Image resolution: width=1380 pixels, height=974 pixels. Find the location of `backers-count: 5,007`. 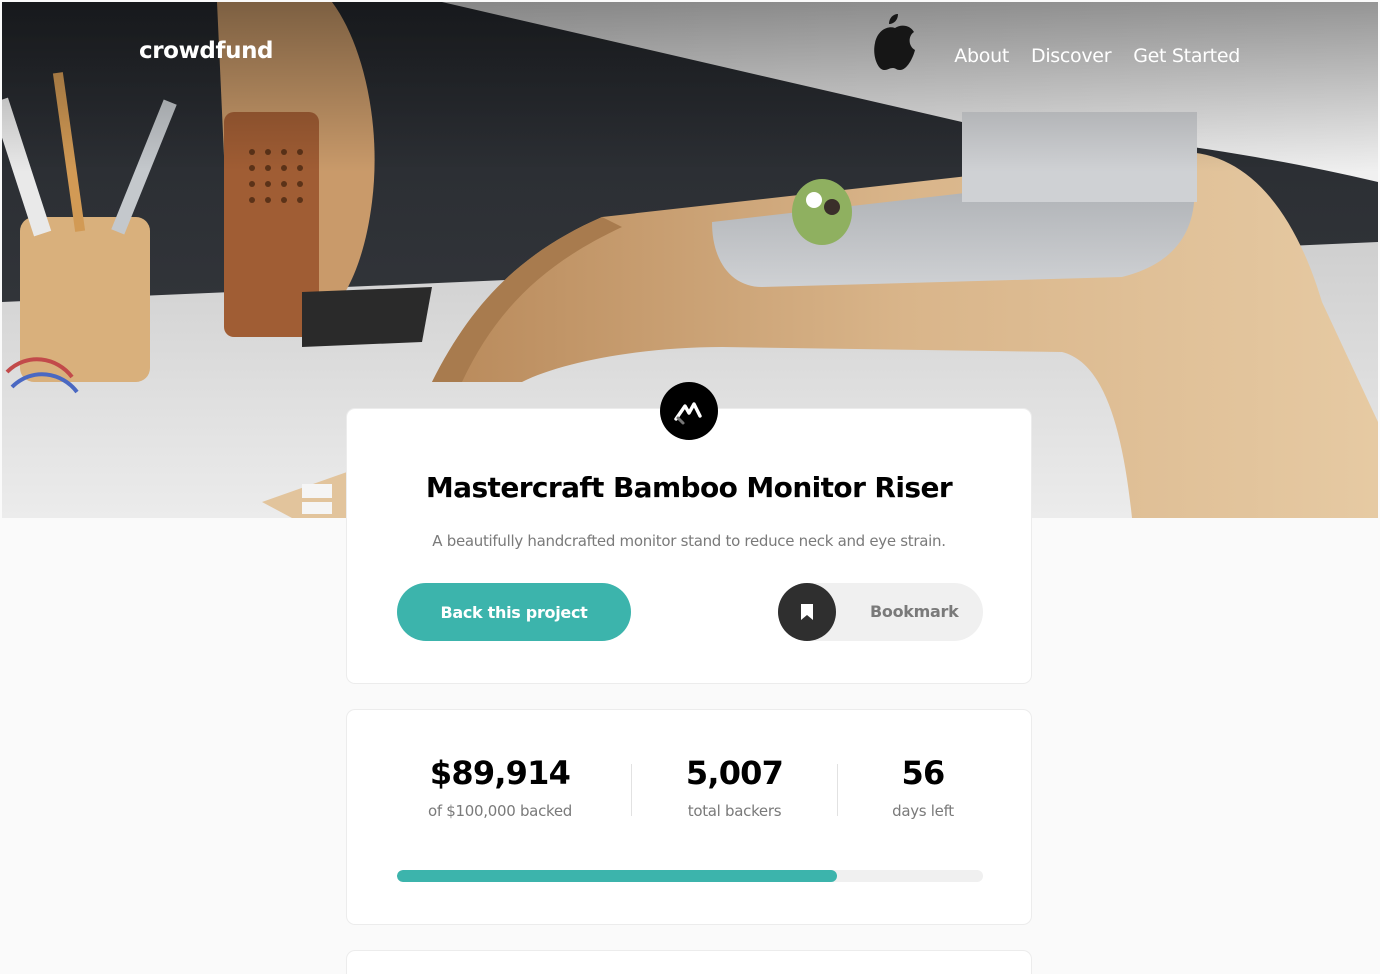

backers-count: 5,007 is located at coordinates (734, 773).